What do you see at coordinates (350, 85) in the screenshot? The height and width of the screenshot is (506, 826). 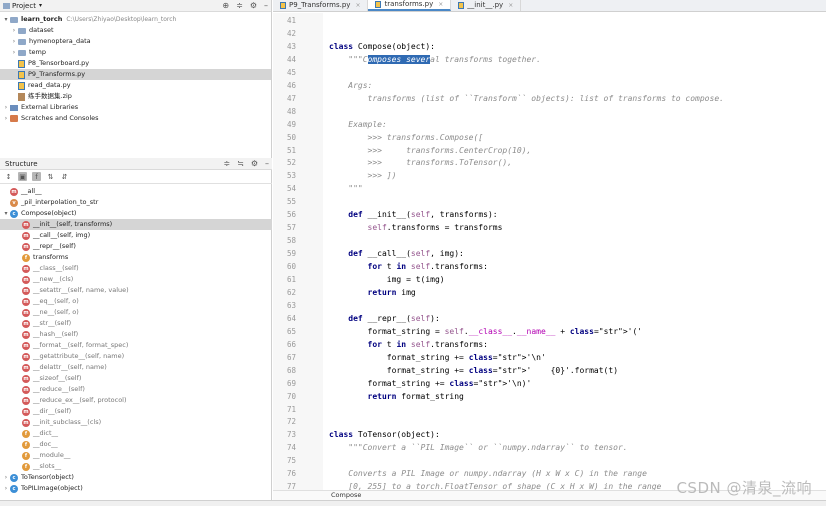 I see `code-line: Args:` at bounding box center [350, 85].